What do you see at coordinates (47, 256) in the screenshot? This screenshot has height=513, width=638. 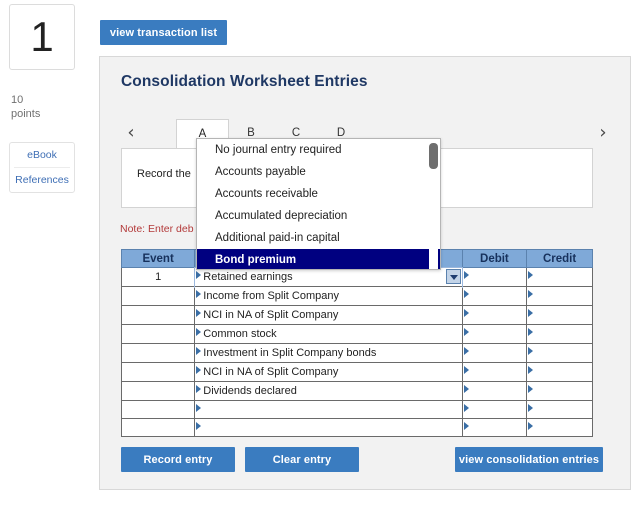 I see `question-sidebar: 1 10 points eBook References` at bounding box center [47, 256].